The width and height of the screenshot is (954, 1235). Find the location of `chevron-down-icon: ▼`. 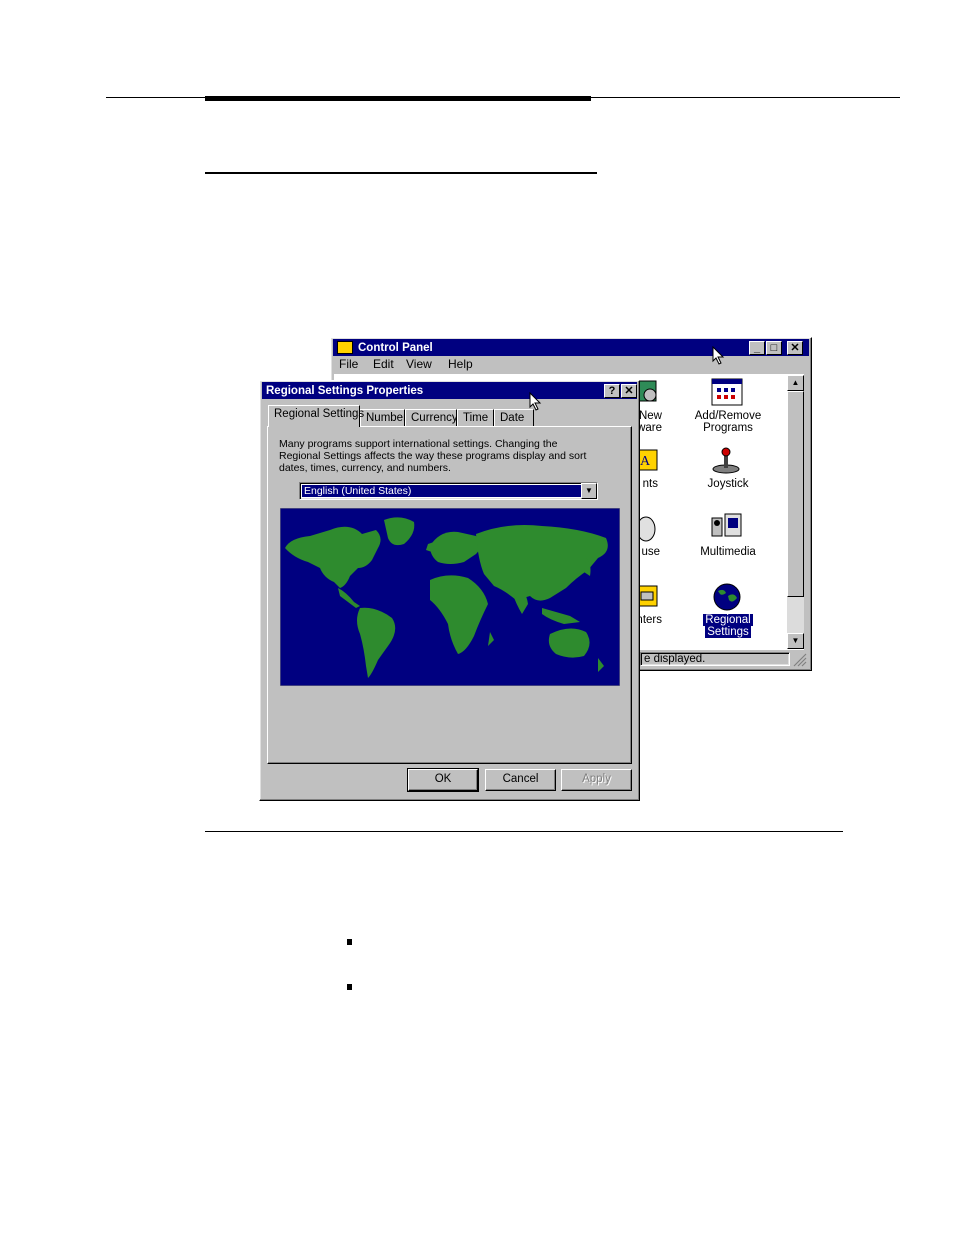

chevron-down-icon: ▼ is located at coordinates (589, 490).